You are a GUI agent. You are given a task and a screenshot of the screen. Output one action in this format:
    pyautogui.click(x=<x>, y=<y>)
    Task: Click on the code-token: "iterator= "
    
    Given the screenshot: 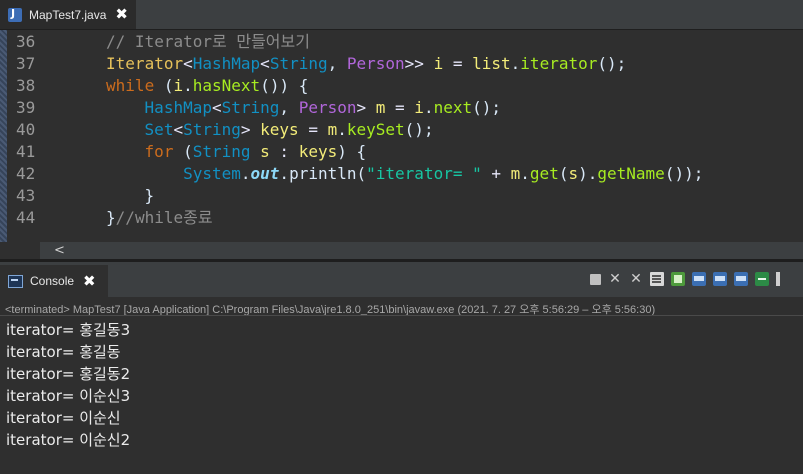 What is the action you would take?
    pyautogui.click(x=424, y=173)
    